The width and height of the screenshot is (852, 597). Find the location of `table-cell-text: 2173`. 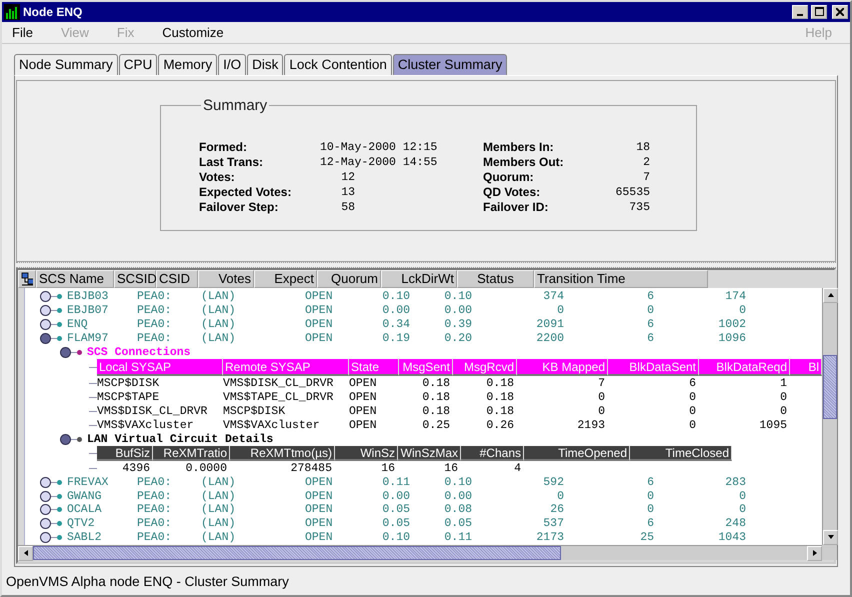

table-cell-text: 2173 is located at coordinates (549, 537).